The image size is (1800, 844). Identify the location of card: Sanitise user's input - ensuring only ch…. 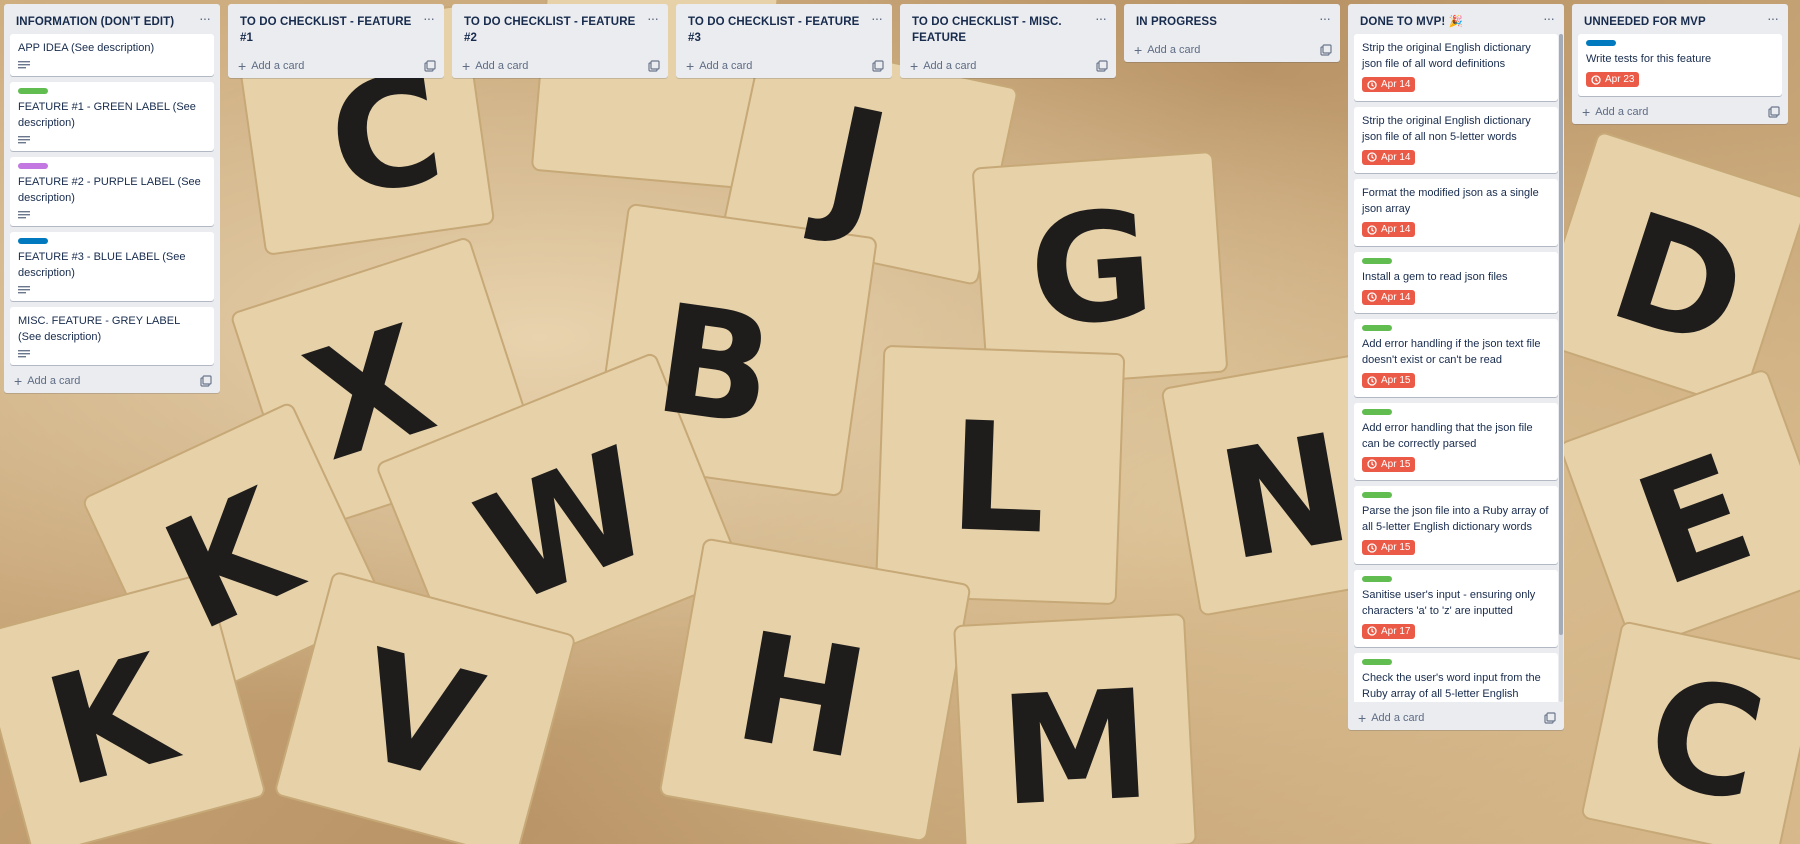
(1456, 608).